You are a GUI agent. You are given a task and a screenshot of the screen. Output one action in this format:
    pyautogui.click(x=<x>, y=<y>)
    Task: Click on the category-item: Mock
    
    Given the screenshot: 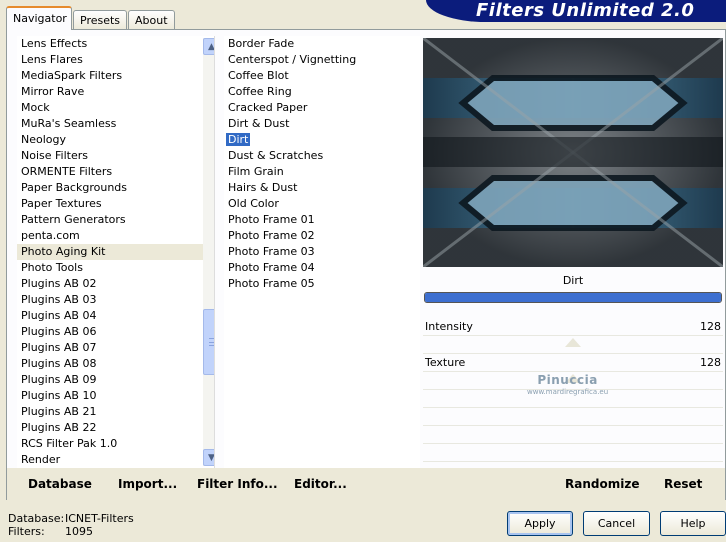 What is the action you would take?
    pyautogui.click(x=115, y=108)
    